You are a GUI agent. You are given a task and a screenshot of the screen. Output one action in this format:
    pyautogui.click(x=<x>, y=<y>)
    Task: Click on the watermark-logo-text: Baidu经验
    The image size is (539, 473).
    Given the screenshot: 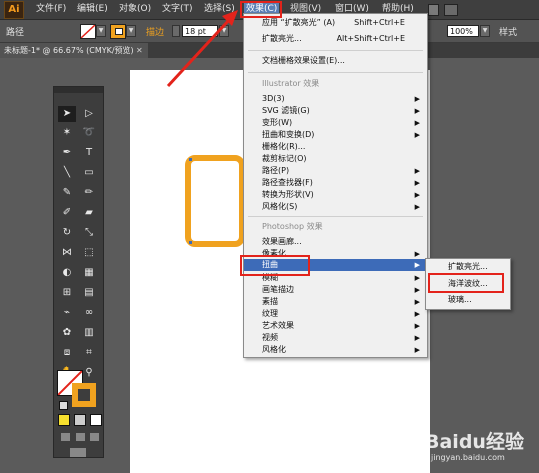 What is the action you would take?
    pyautogui.click(x=474, y=442)
    